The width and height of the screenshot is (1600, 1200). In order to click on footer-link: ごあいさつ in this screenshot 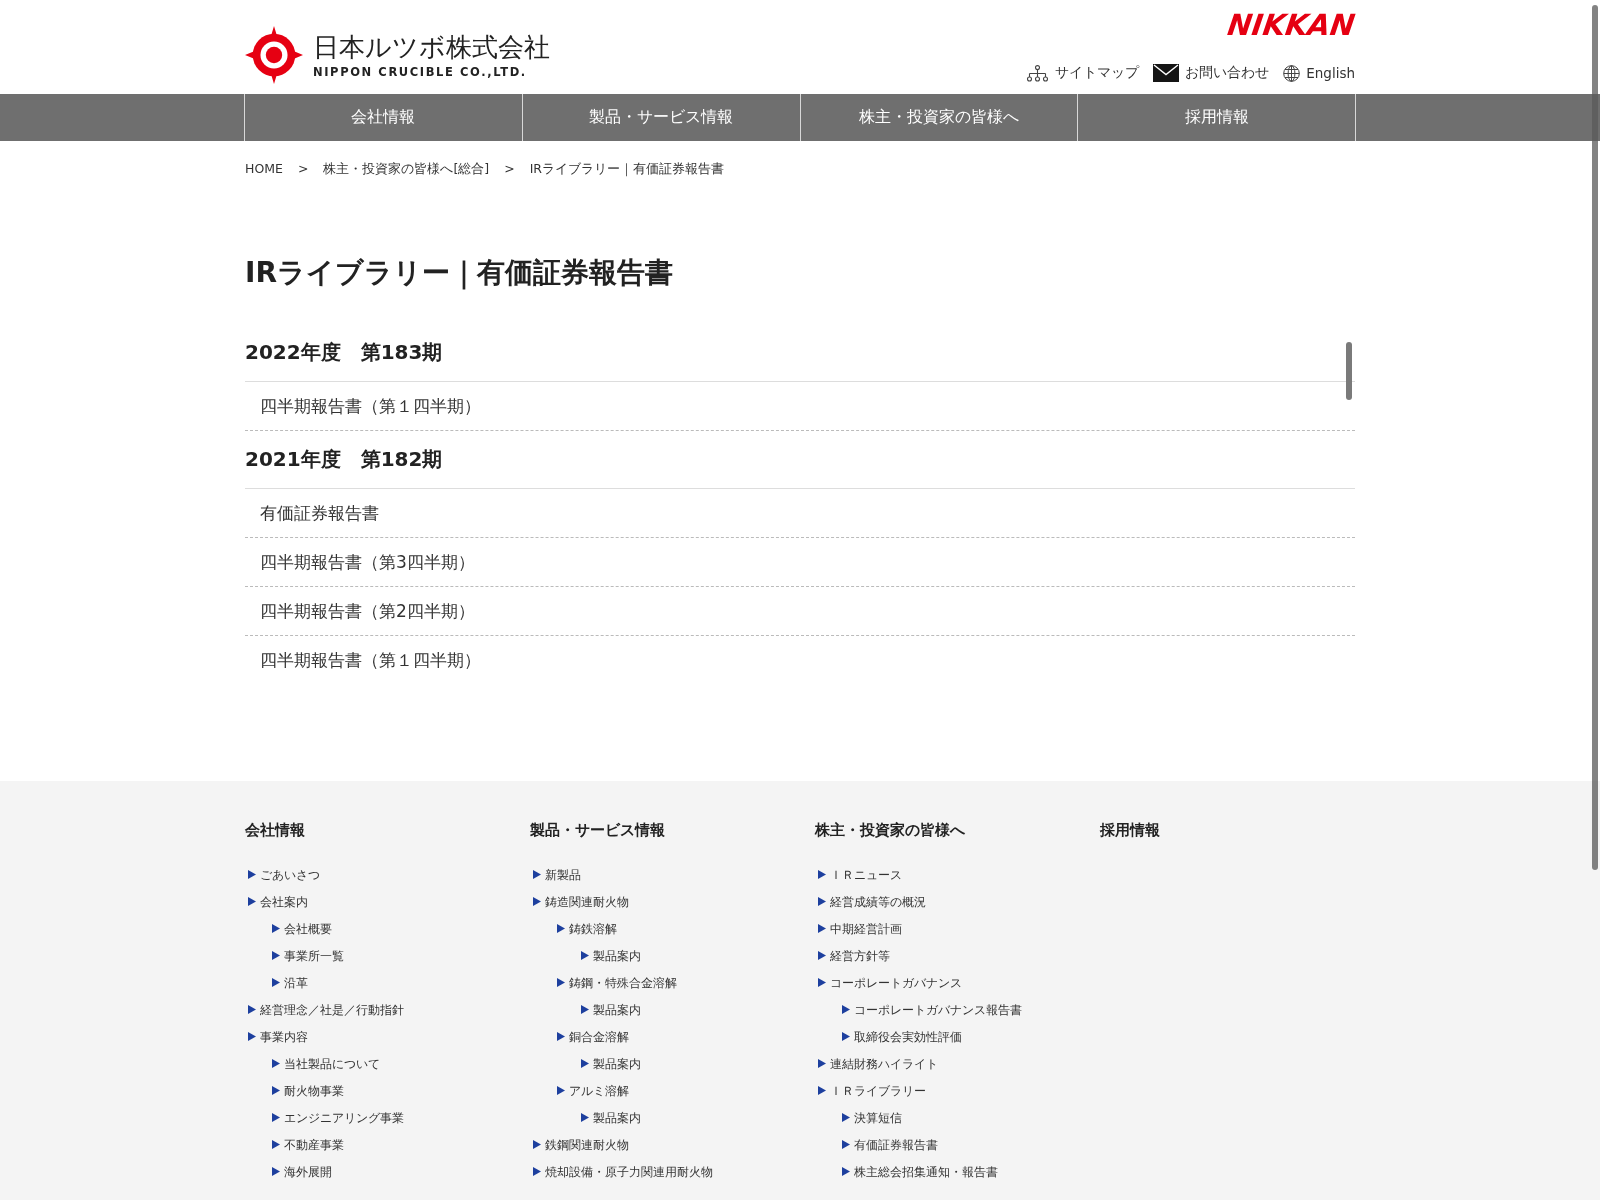, I will do `click(290, 874)`.